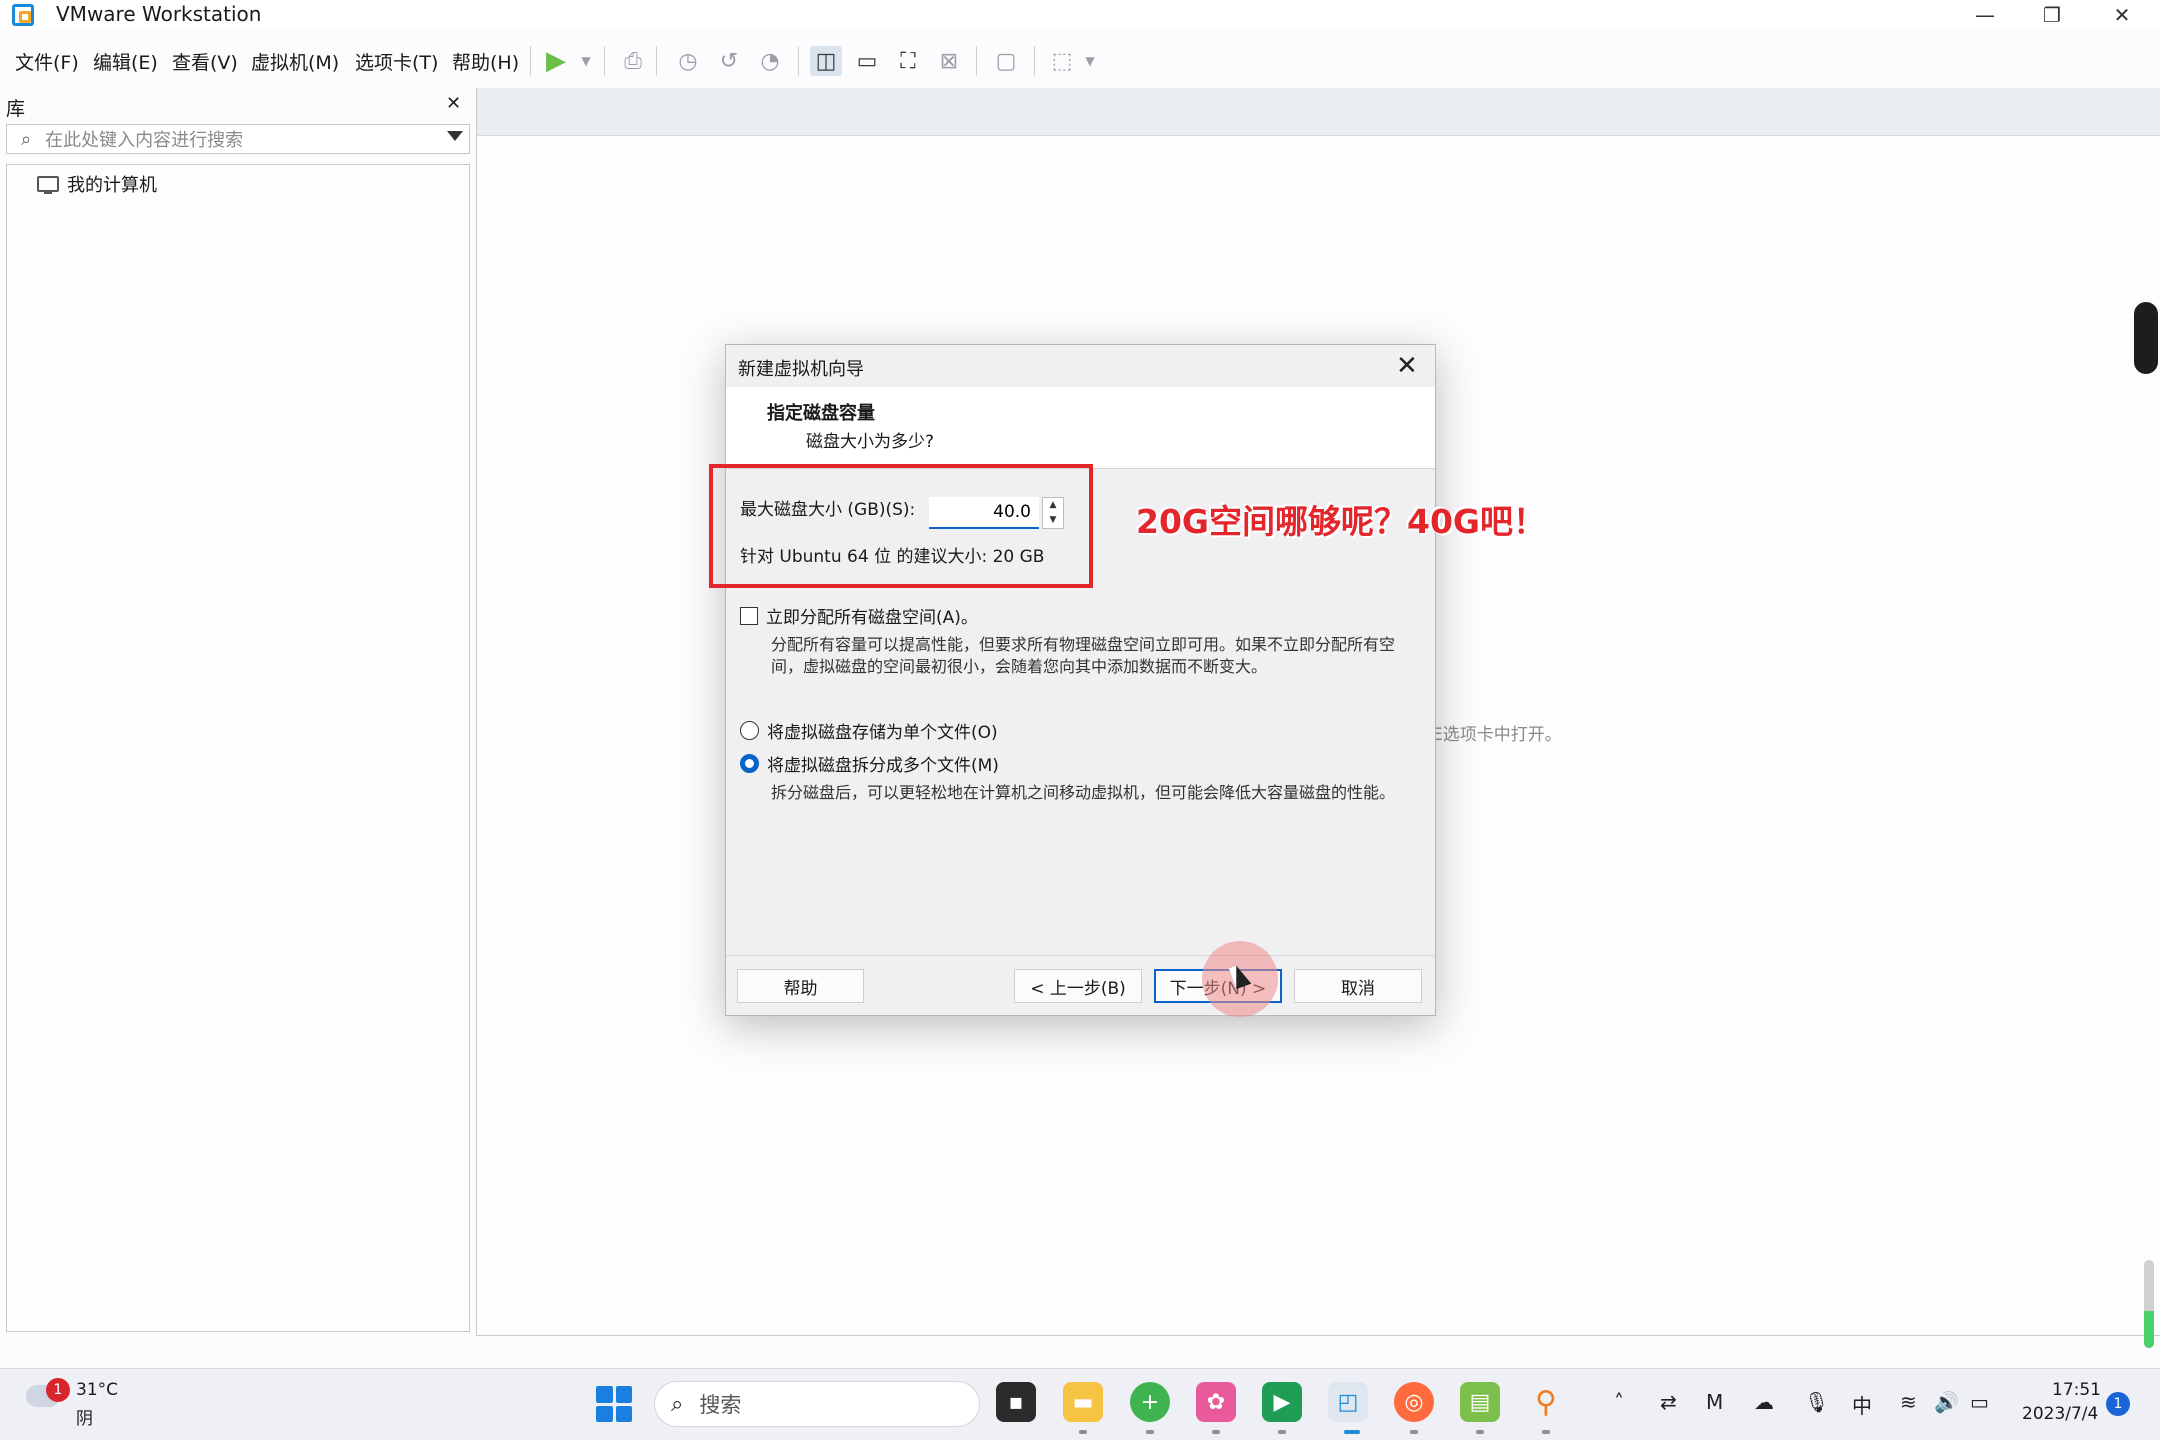 Image resolution: width=2160 pixels, height=1440 pixels. Describe the element at coordinates (1480, 1402) in the screenshot. I see `chart-app-icon: ▤` at that location.